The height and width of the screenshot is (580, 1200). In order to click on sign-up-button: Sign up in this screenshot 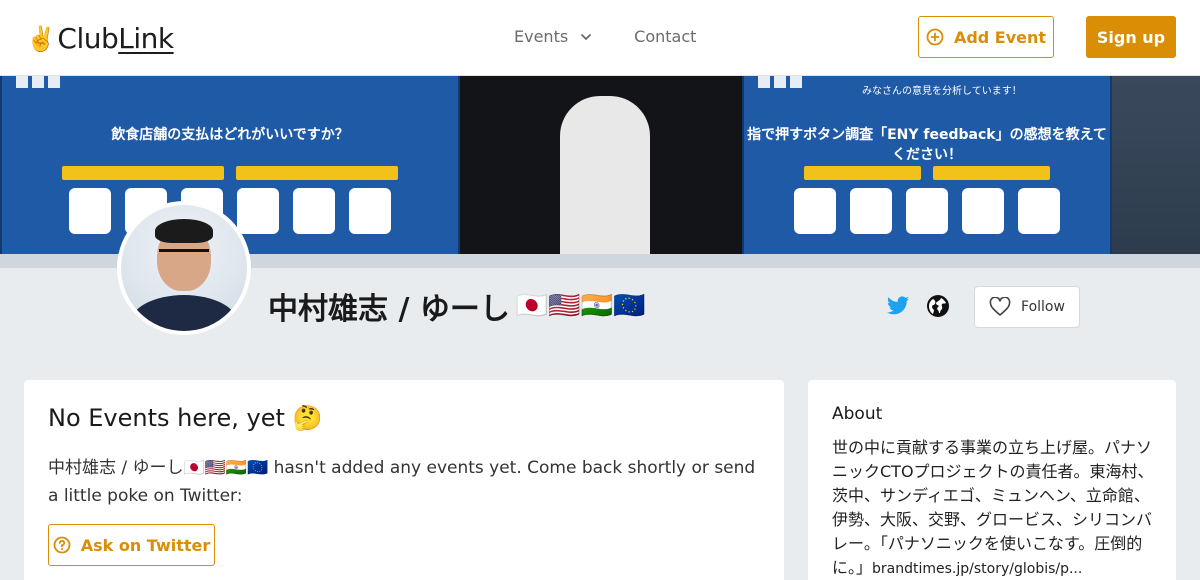, I will do `click(1131, 37)`.